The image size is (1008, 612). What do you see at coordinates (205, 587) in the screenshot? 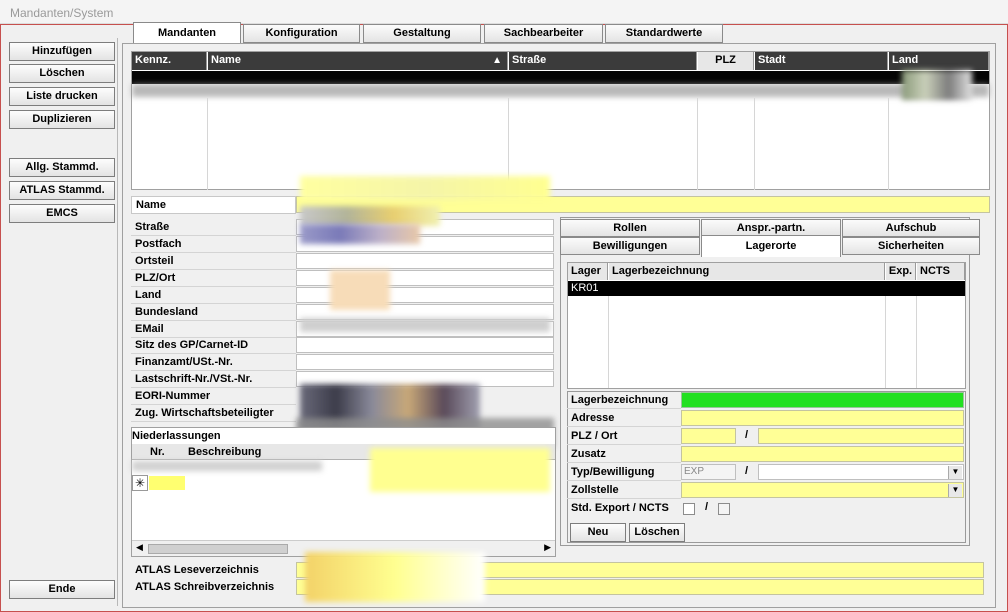
I see `atlas-write-dir-label: ATLAS Schreibverzeichnis` at bounding box center [205, 587].